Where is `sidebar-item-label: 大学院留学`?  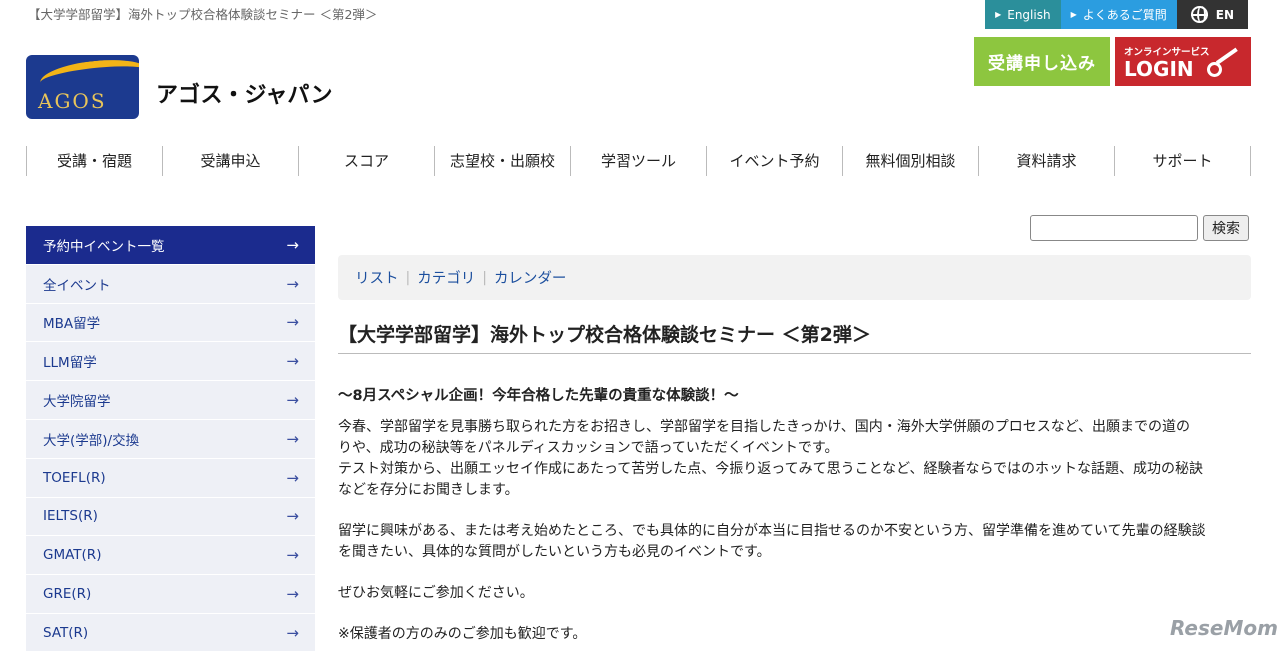 sidebar-item-label: 大学院留学 is located at coordinates (77, 402).